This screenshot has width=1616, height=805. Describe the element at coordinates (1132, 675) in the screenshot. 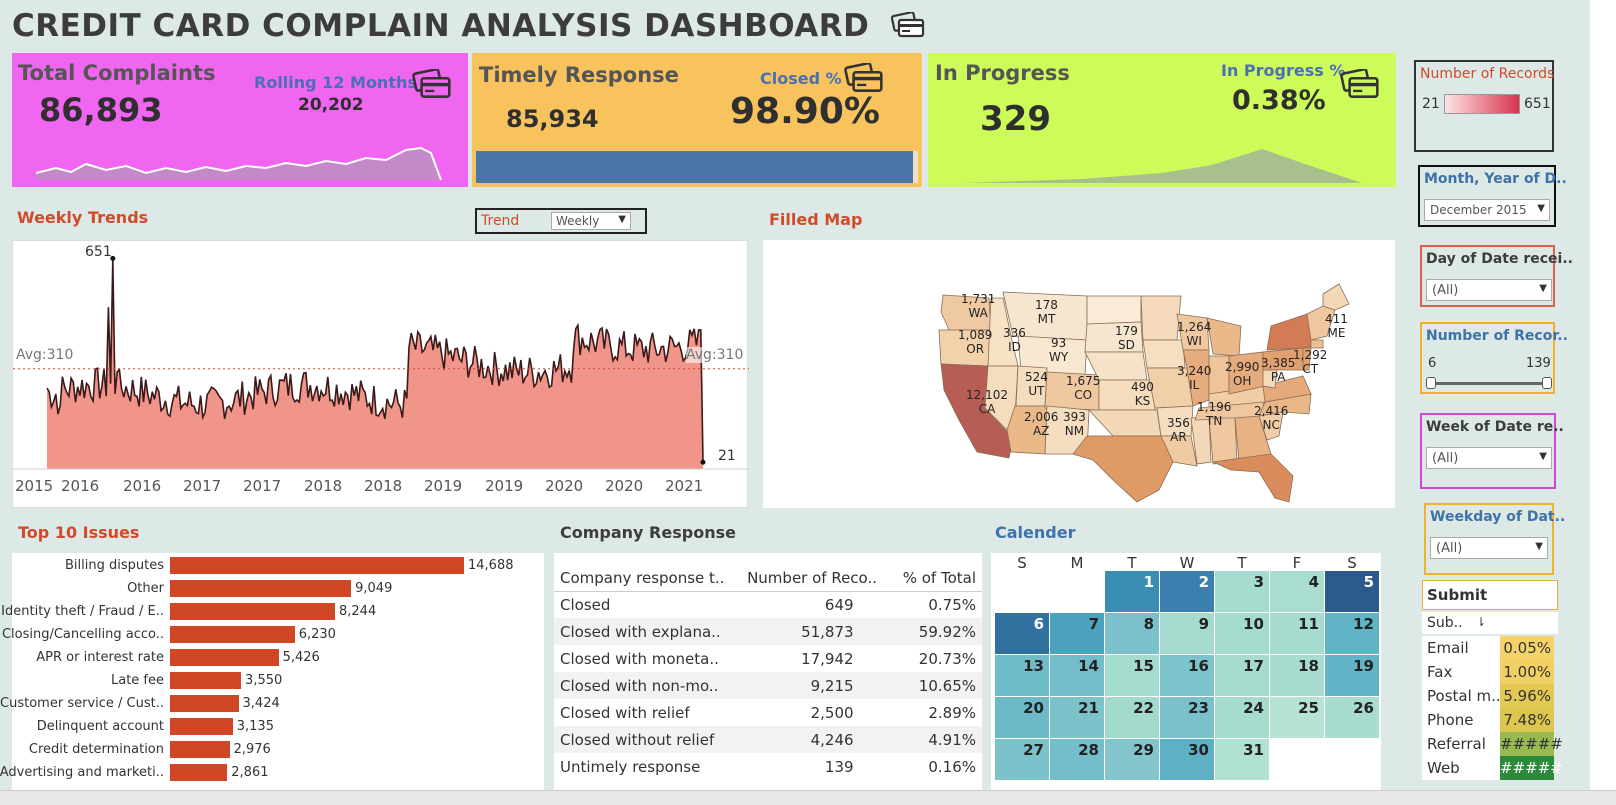

I see `calendar-day-cell: 15` at that location.